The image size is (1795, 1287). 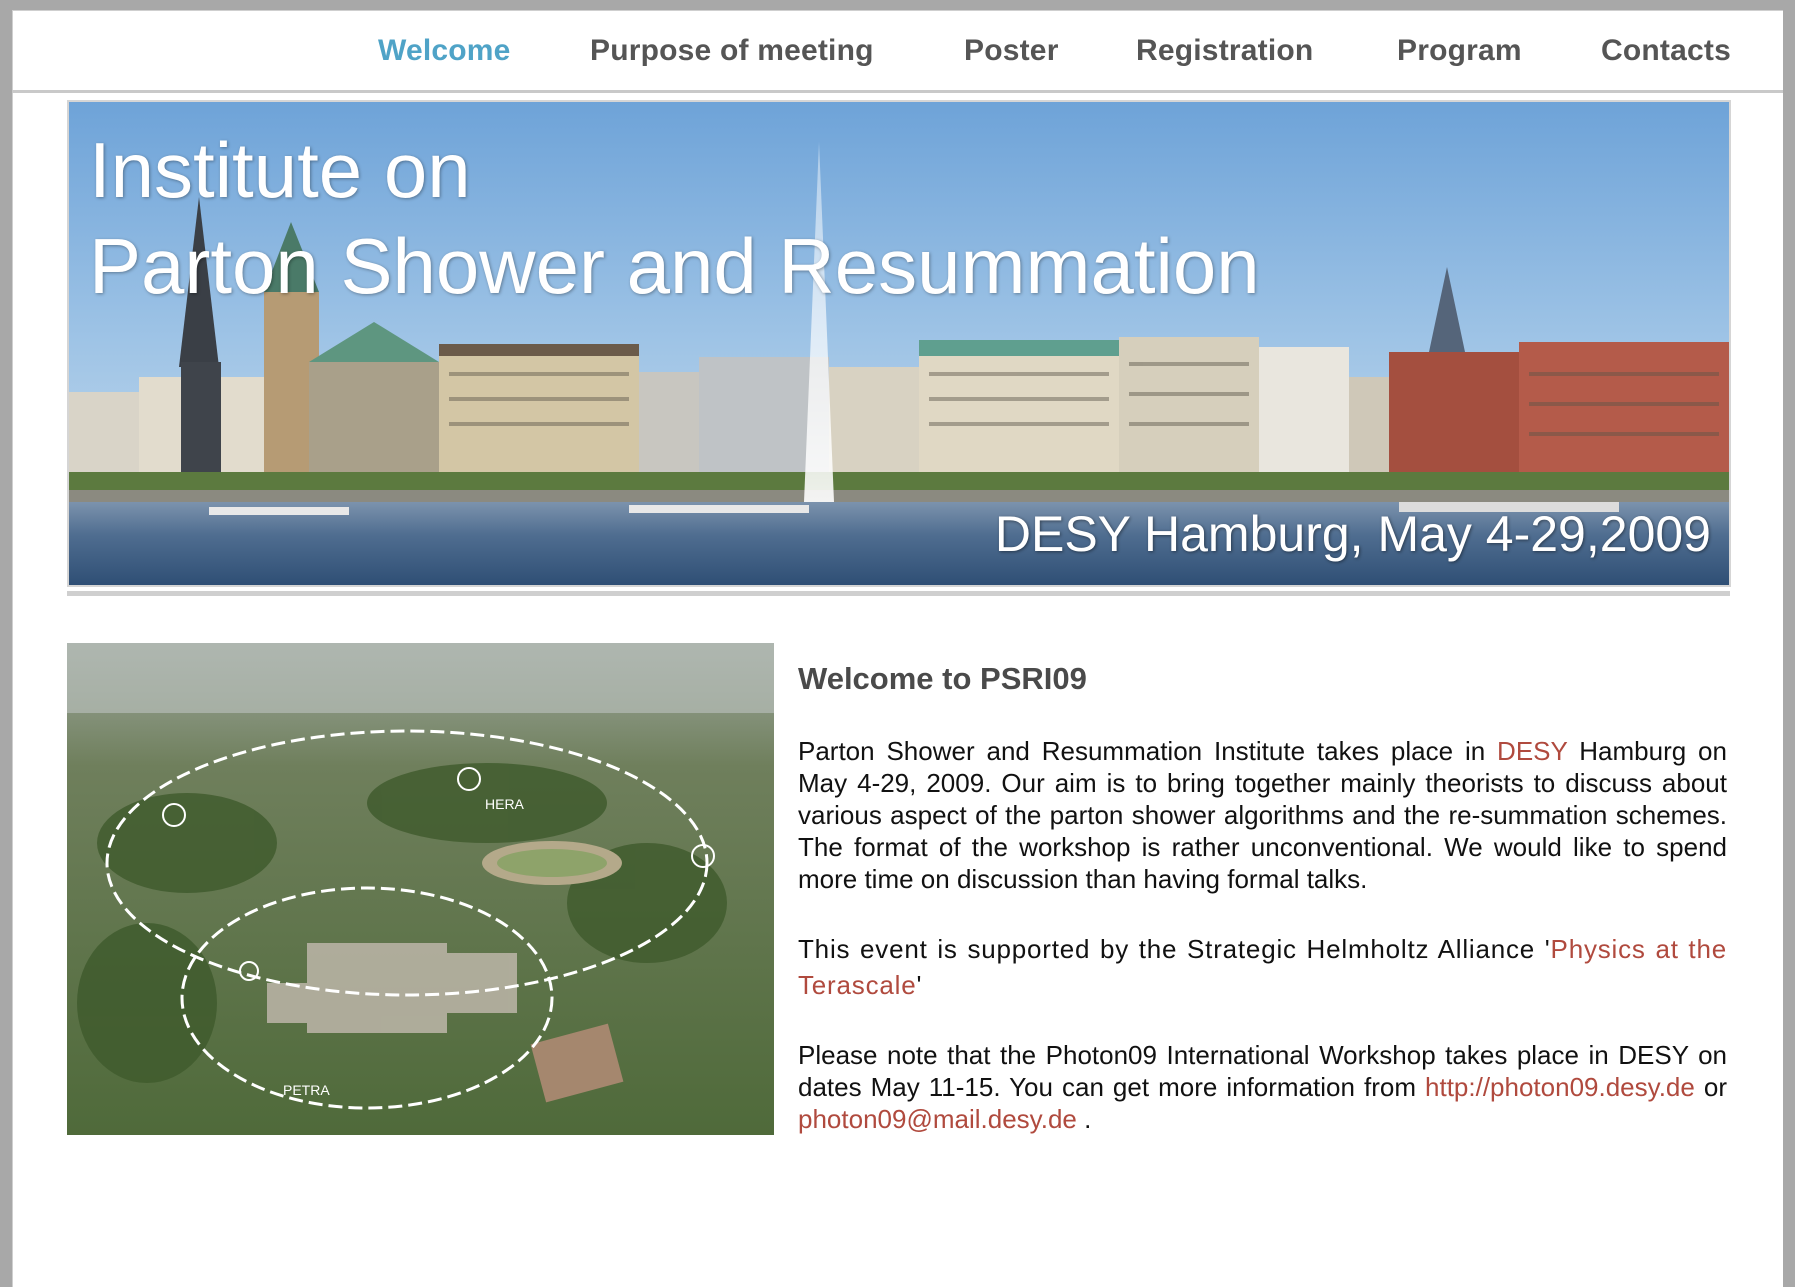 What do you see at coordinates (306, 1090) in the screenshot?
I see `petra-label: PETRA` at bounding box center [306, 1090].